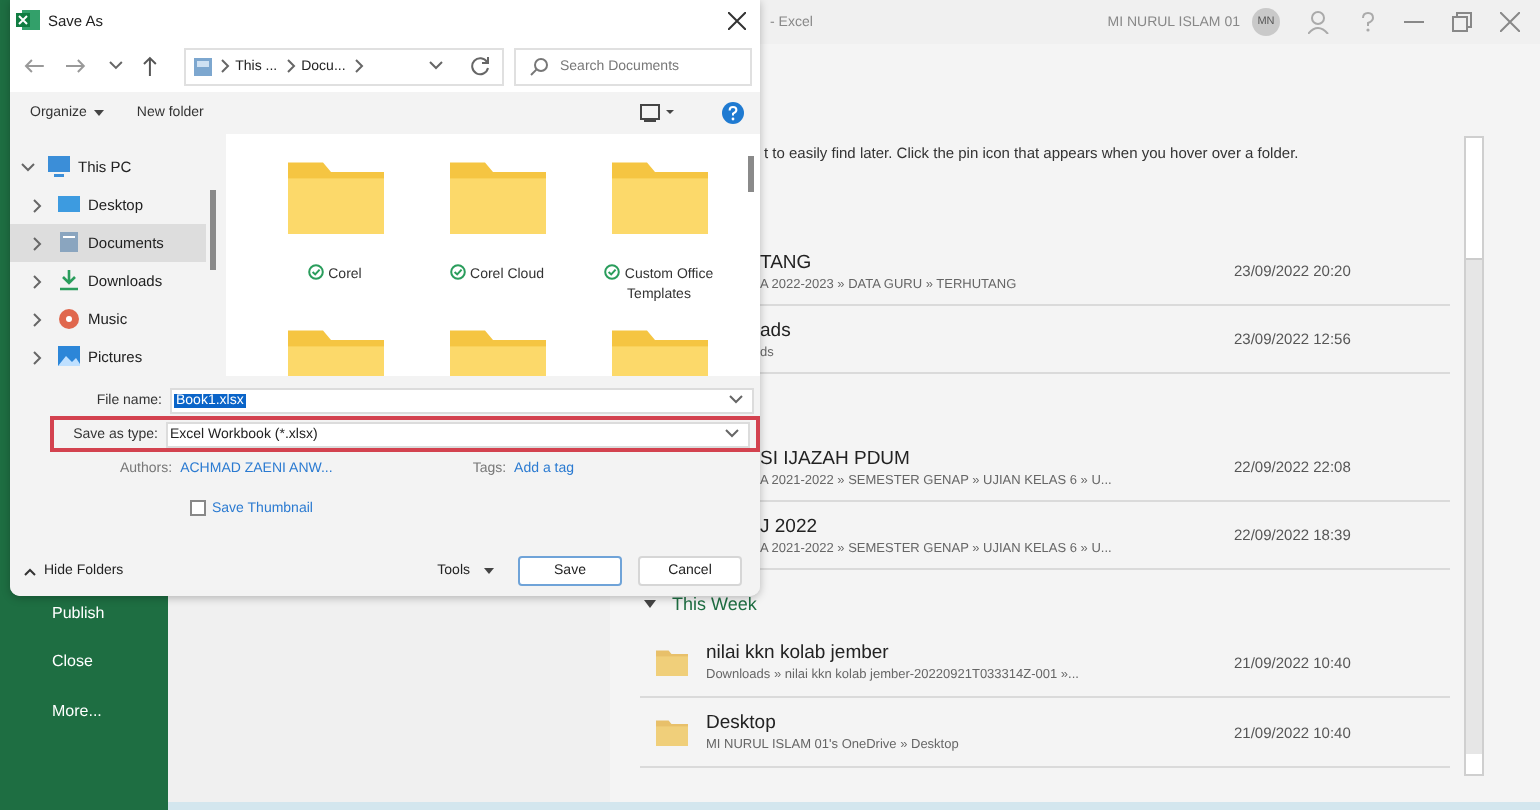 The width and height of the screenshot is (1540, 810). I want to click on spreadsheet-icon, so click(28, 20).